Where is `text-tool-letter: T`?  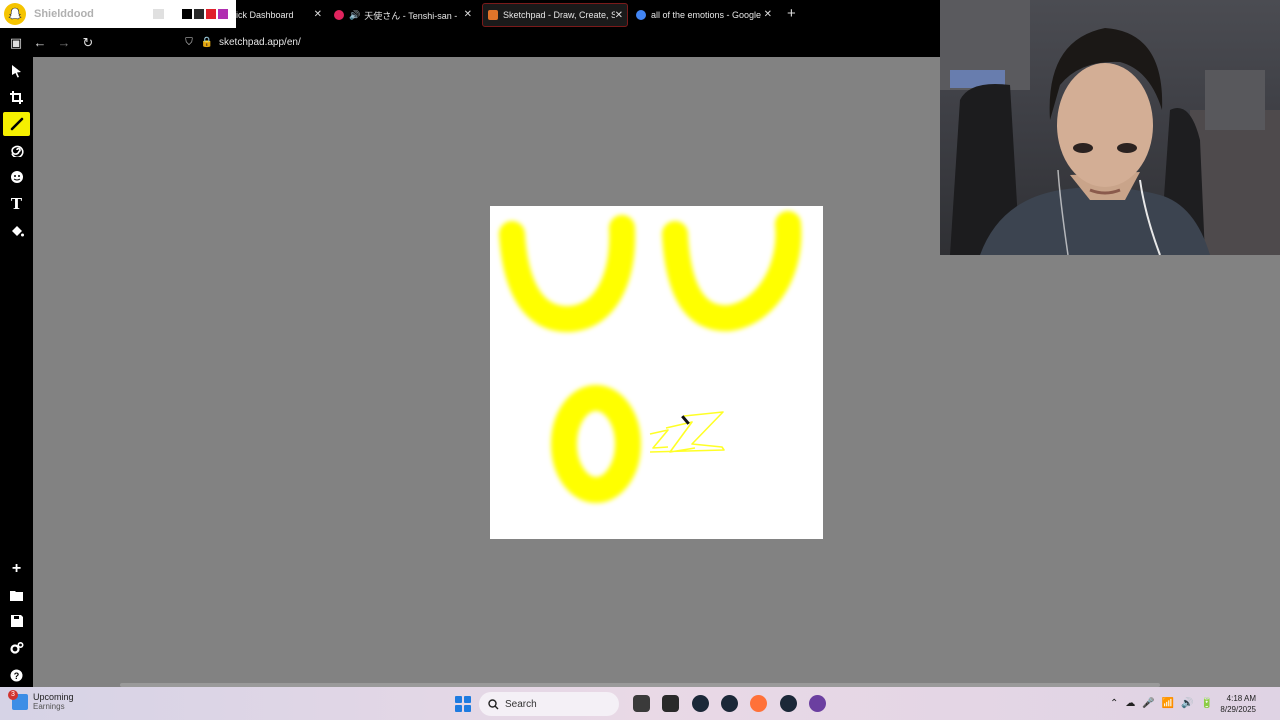 text-tool-letter: T is located at coordinates (16, 204).